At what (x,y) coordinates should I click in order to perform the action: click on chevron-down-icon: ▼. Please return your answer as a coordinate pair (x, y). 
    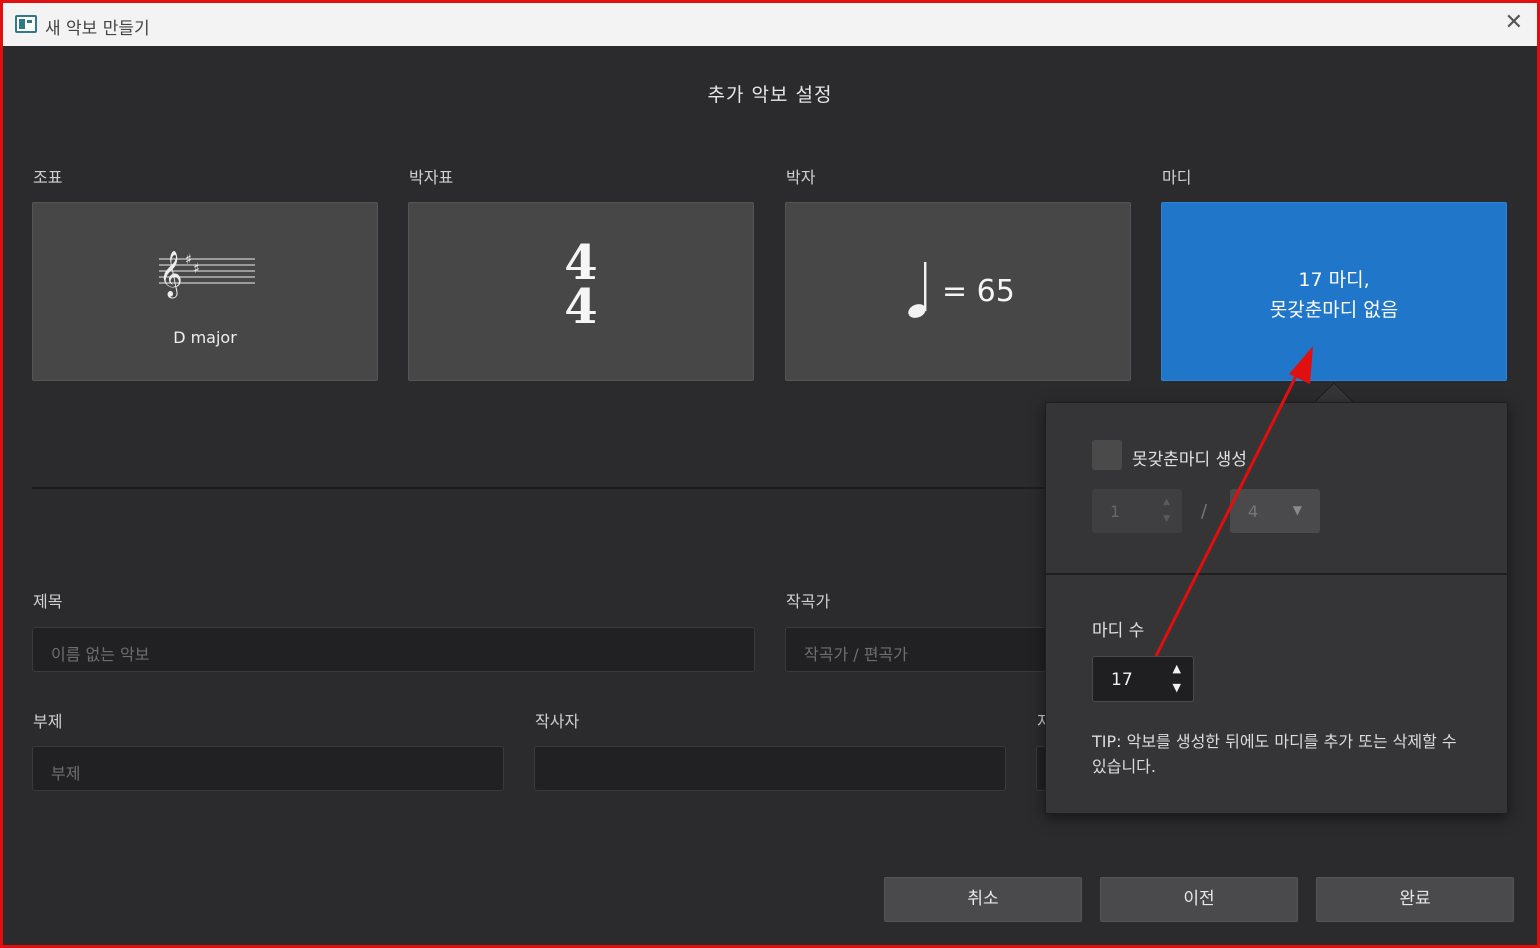
    Looking at the image, I should click on (1297, 510).